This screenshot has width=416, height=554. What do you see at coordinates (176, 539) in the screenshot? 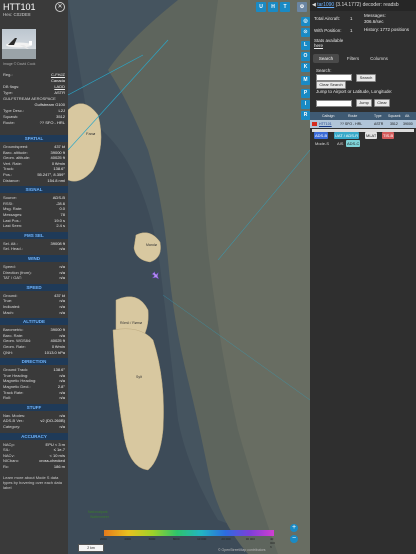
I see `altitude-tick-label: 8000` at bounding box center [176, 539].